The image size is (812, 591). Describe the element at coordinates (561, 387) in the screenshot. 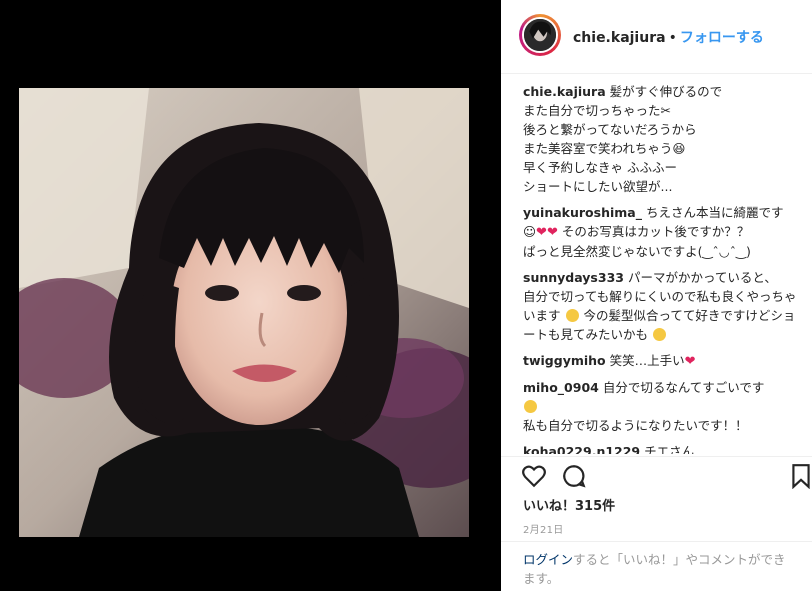

I see `comment-username: miho_0904` at that location.